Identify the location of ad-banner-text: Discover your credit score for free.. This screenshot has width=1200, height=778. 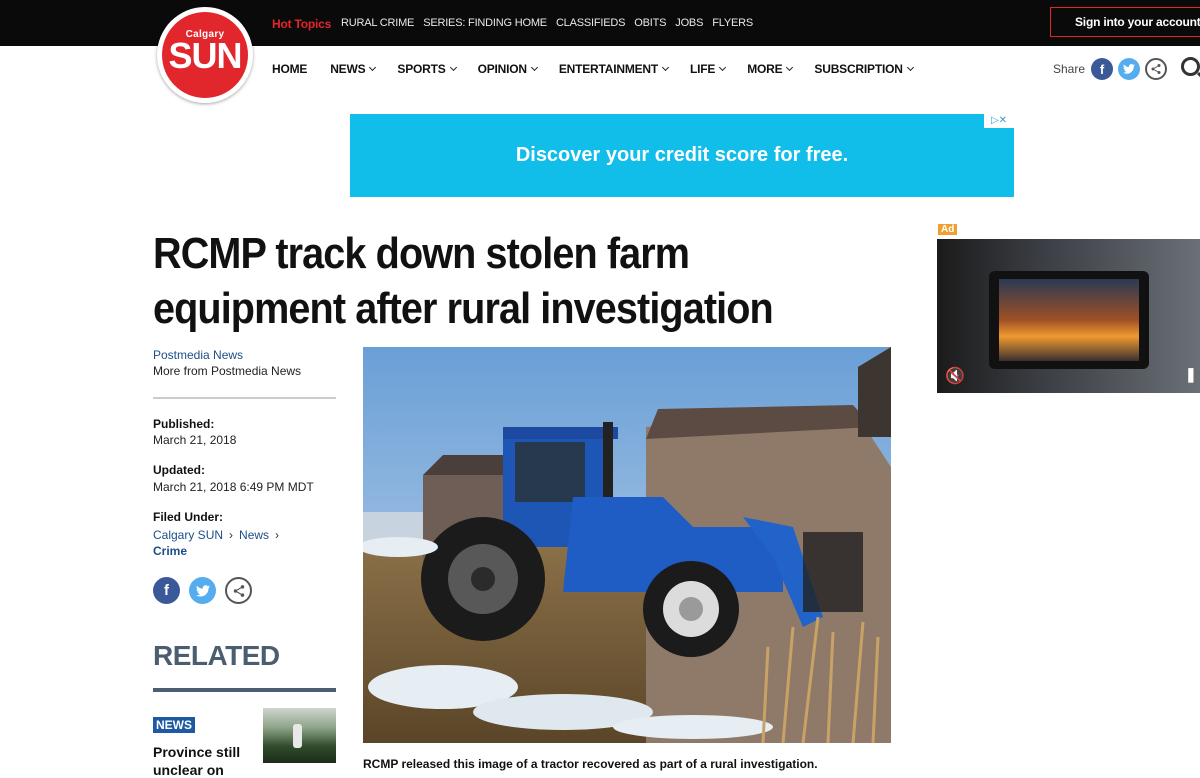
(682, 155).